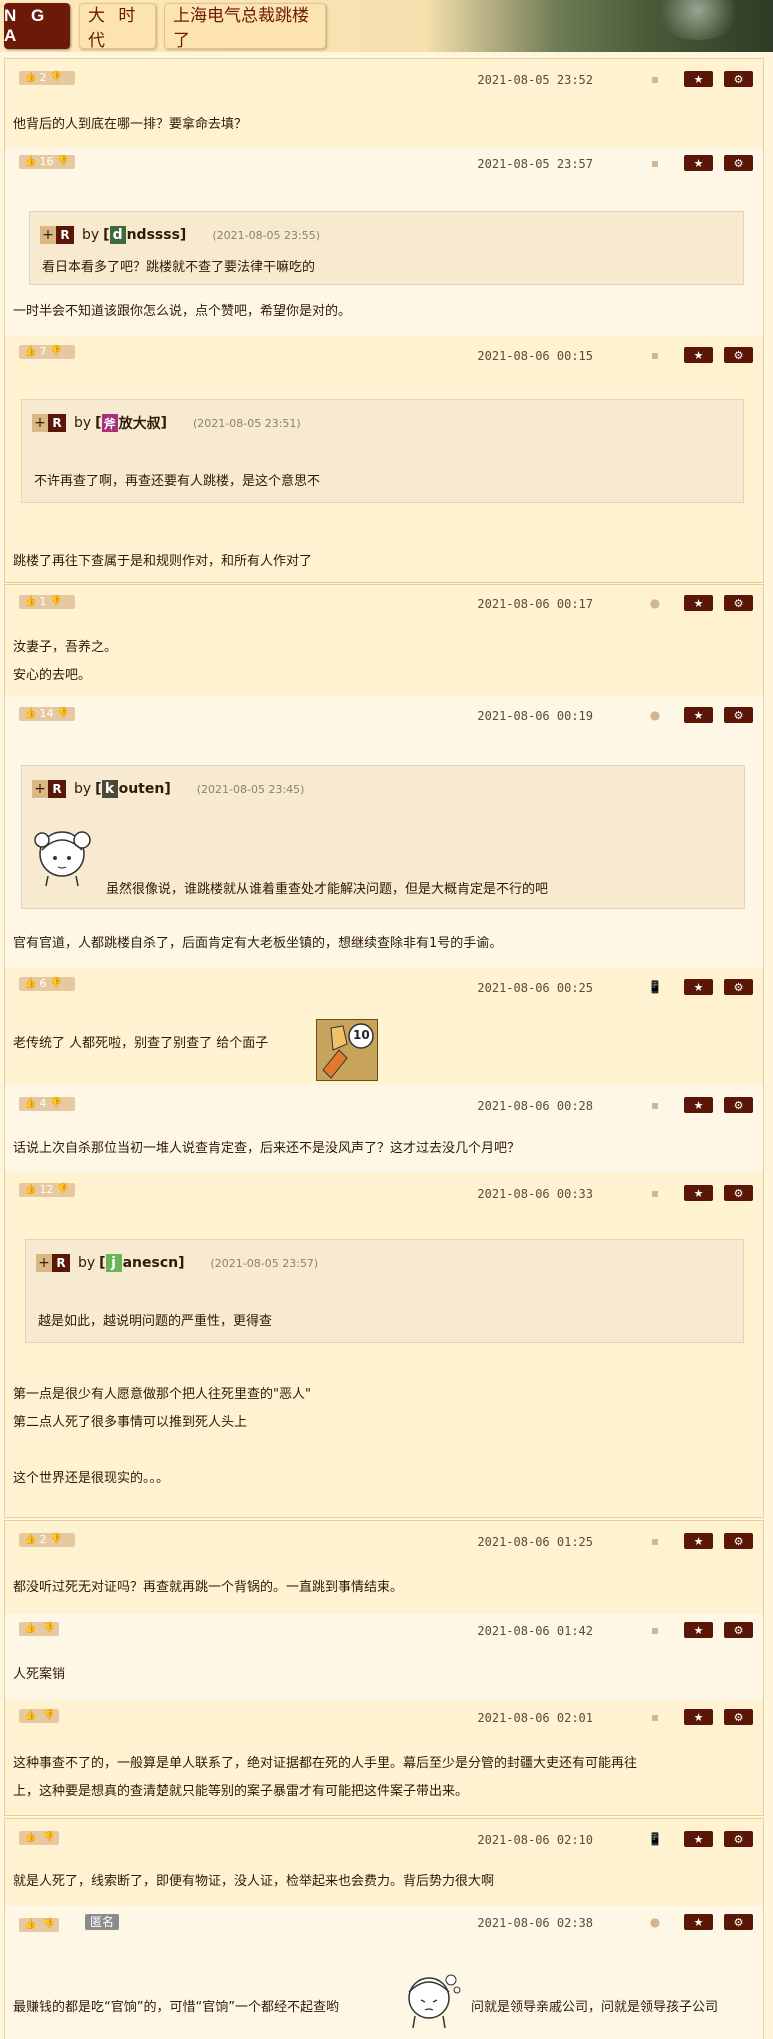  Describe the element at coordinates (83, 423) in the screenshot. I see `quote-by: by` at that location.